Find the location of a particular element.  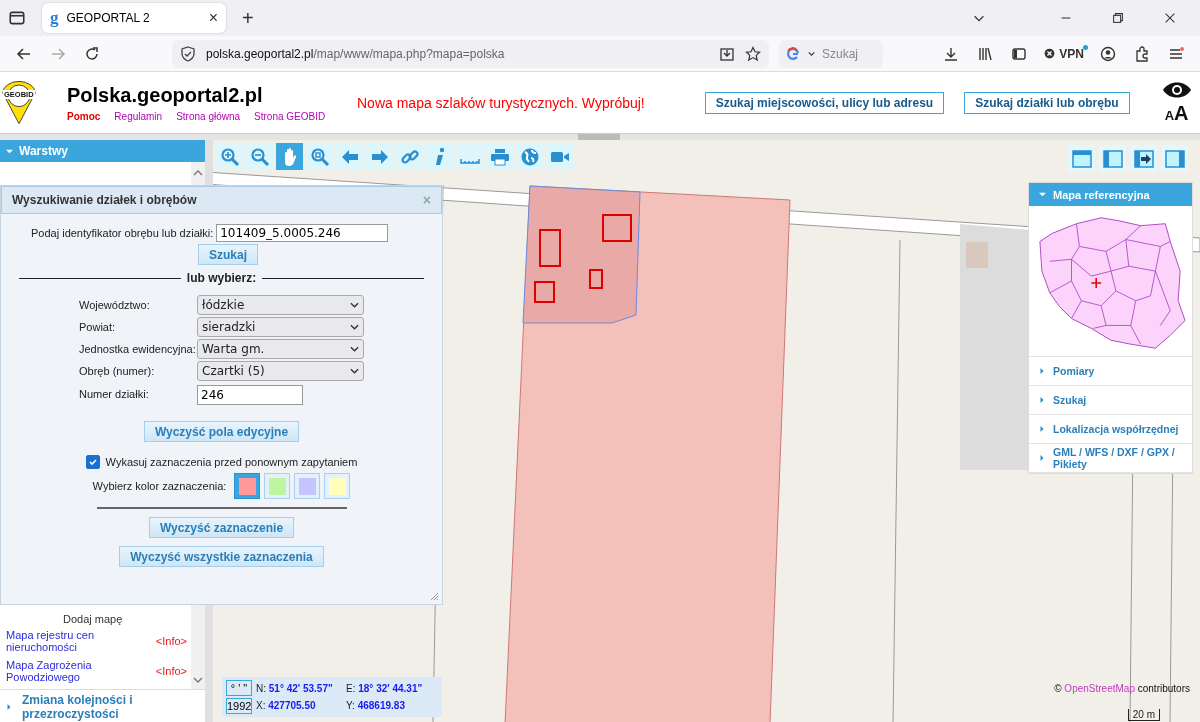

header-link: Strona GEOBID is located at coordinates (290, 116).